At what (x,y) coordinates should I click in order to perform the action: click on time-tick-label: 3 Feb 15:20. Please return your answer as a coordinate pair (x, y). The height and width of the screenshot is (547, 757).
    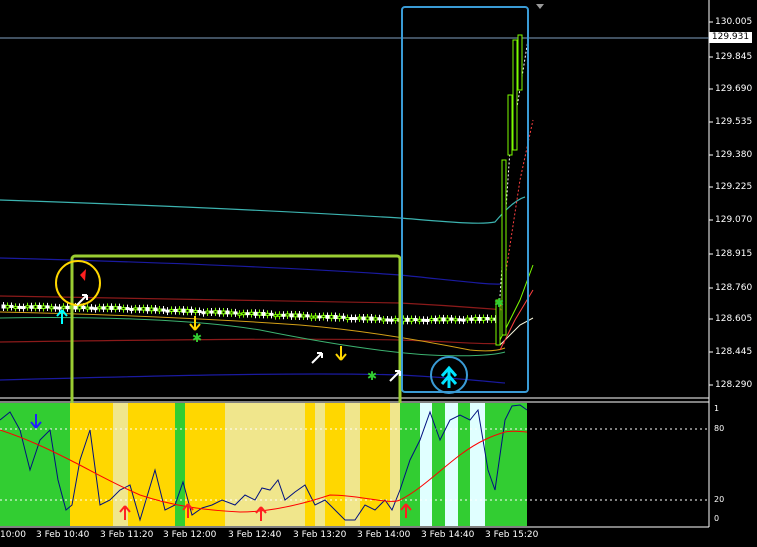
    Looking at the image, I should click on (512, 535).